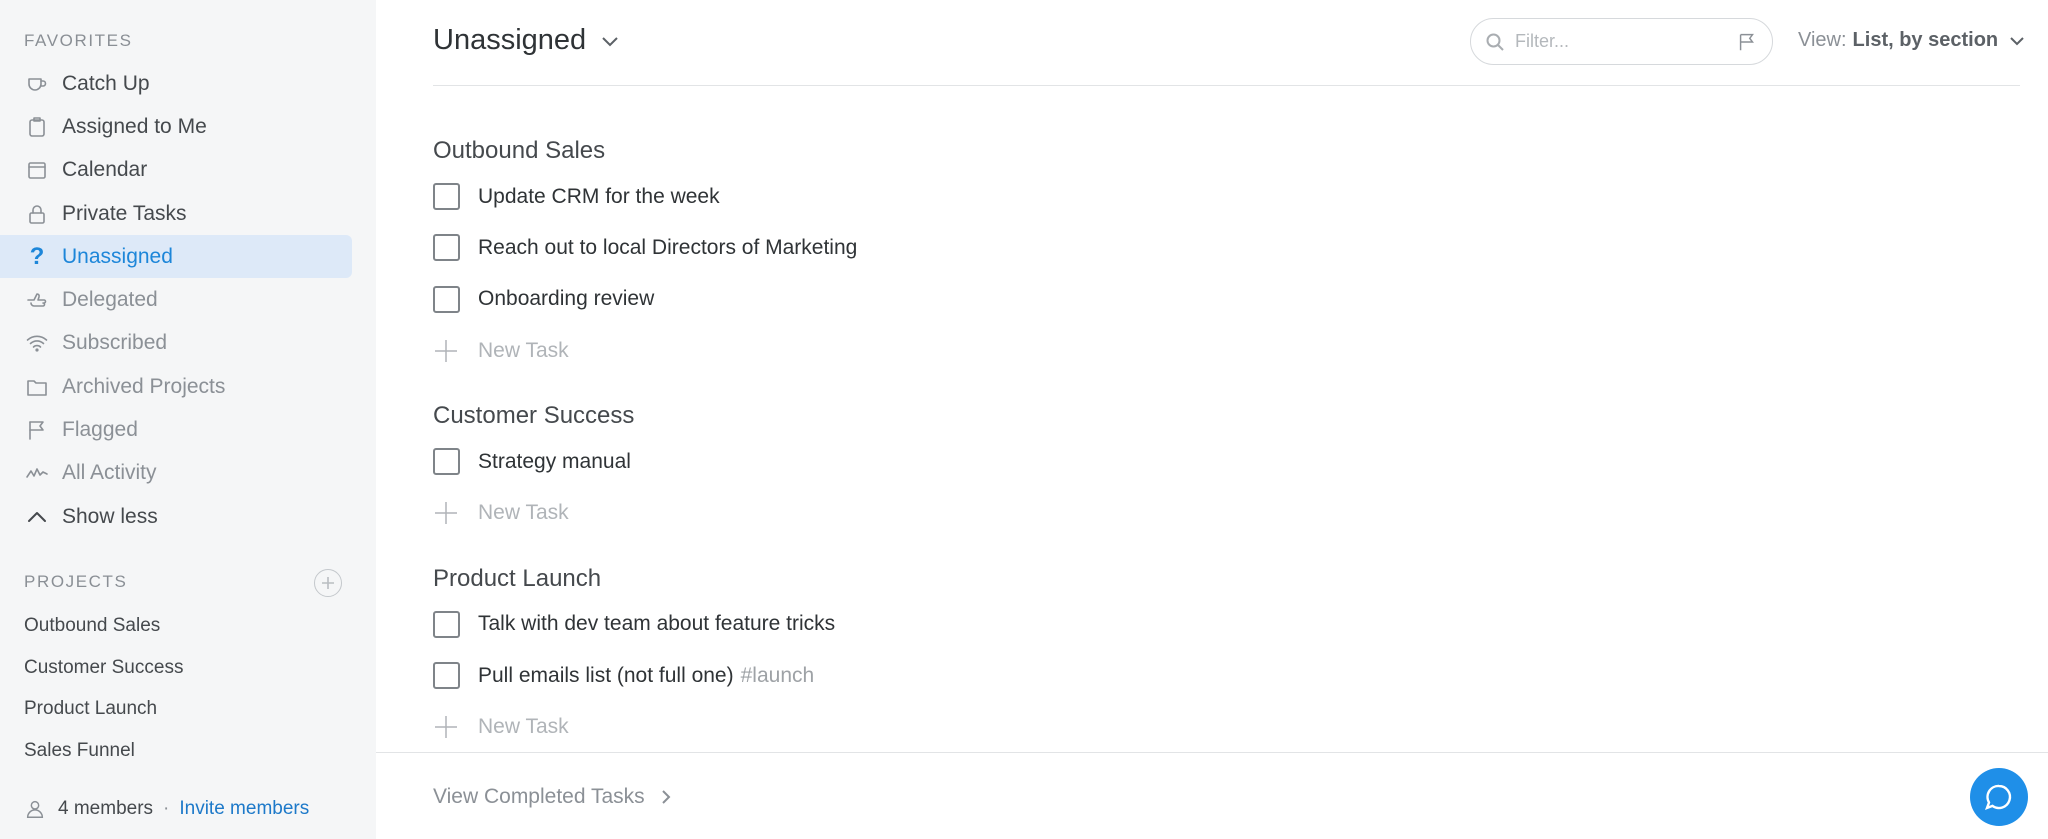 The image size is (2048, 839). I want to click on view-completed-tasks-link: View Completed Tasks, so click(554, 797).